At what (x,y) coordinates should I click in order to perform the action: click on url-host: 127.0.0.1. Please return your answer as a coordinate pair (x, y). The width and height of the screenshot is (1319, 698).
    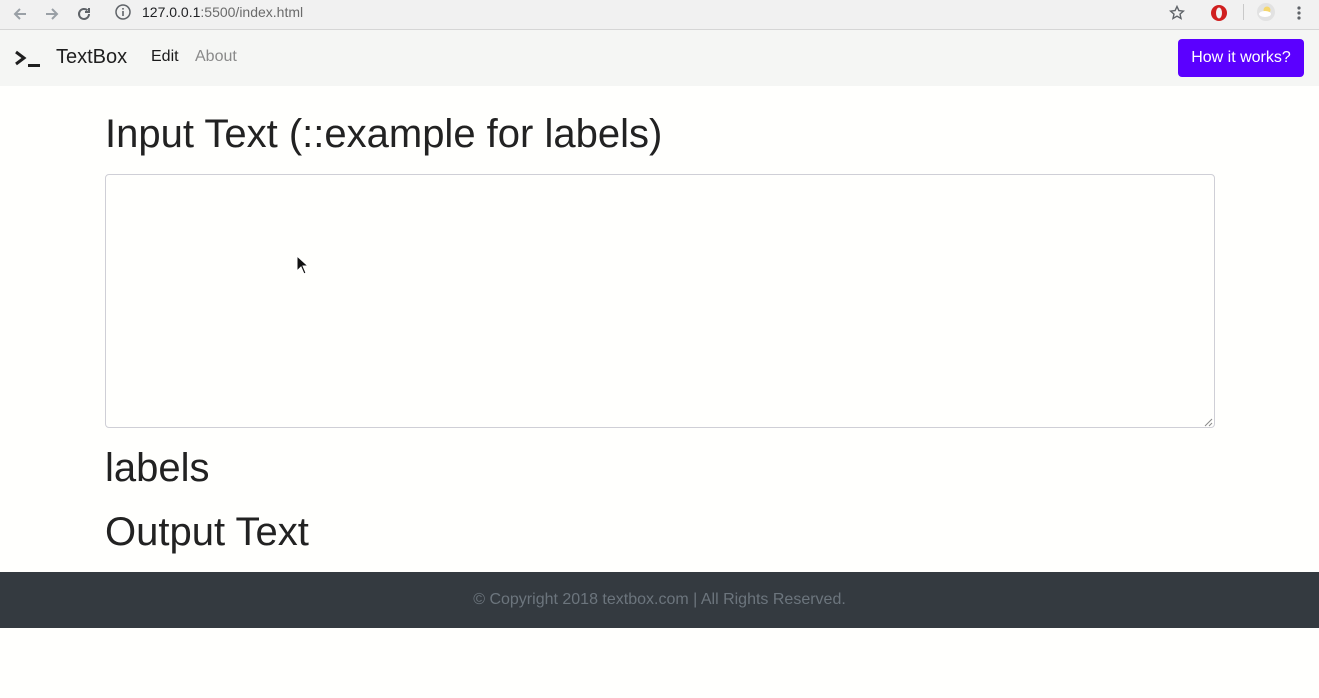
    Looking at the image, I should click on (171, 12).